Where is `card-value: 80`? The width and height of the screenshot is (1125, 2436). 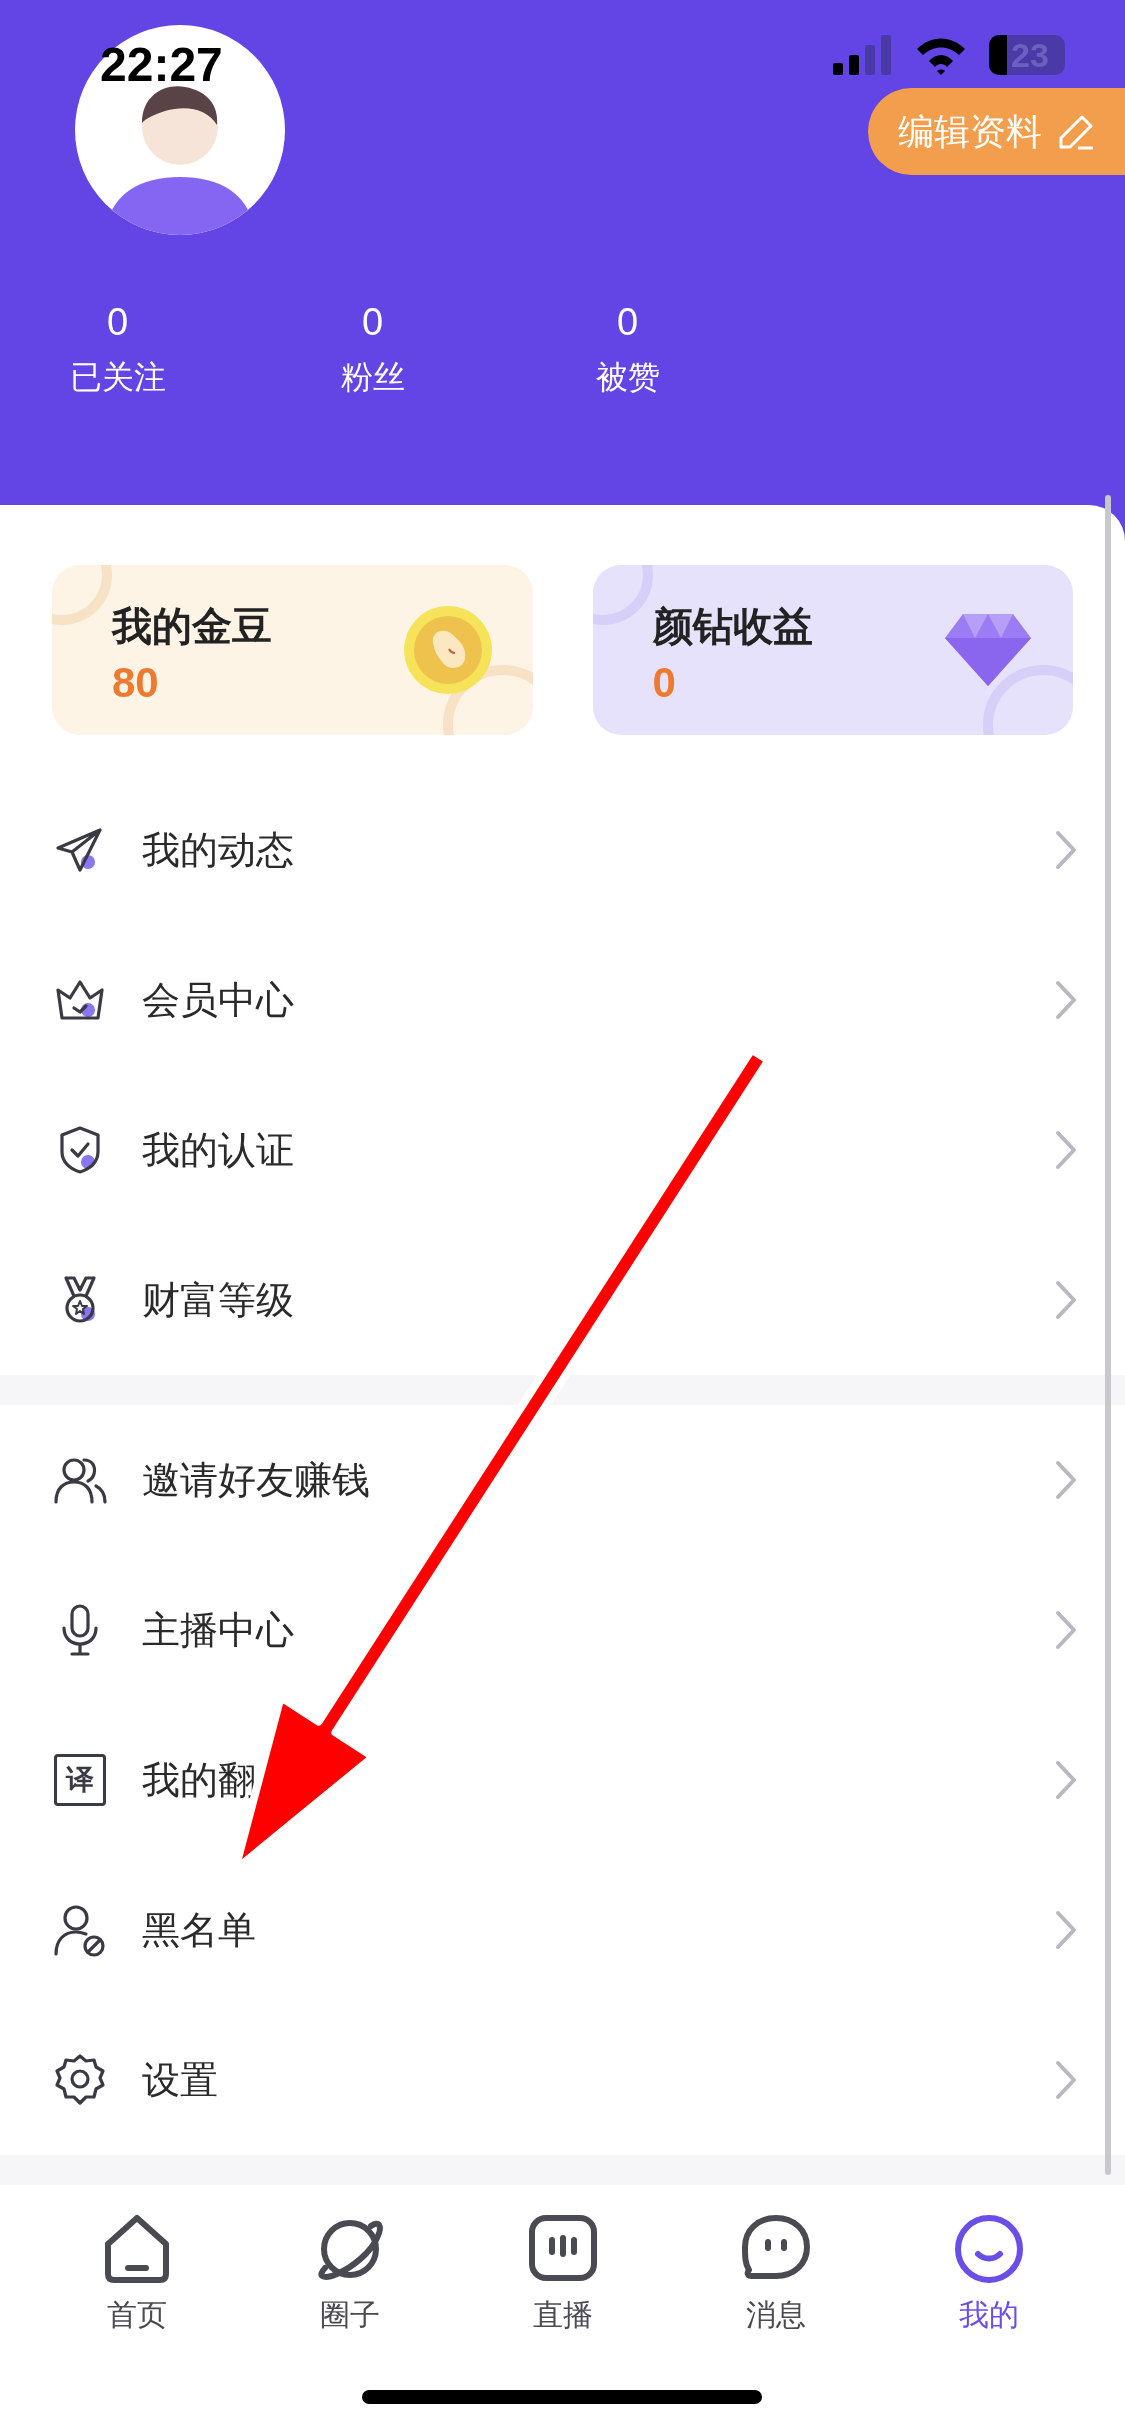 card-value: 80 is located at coordinates (136, 683).